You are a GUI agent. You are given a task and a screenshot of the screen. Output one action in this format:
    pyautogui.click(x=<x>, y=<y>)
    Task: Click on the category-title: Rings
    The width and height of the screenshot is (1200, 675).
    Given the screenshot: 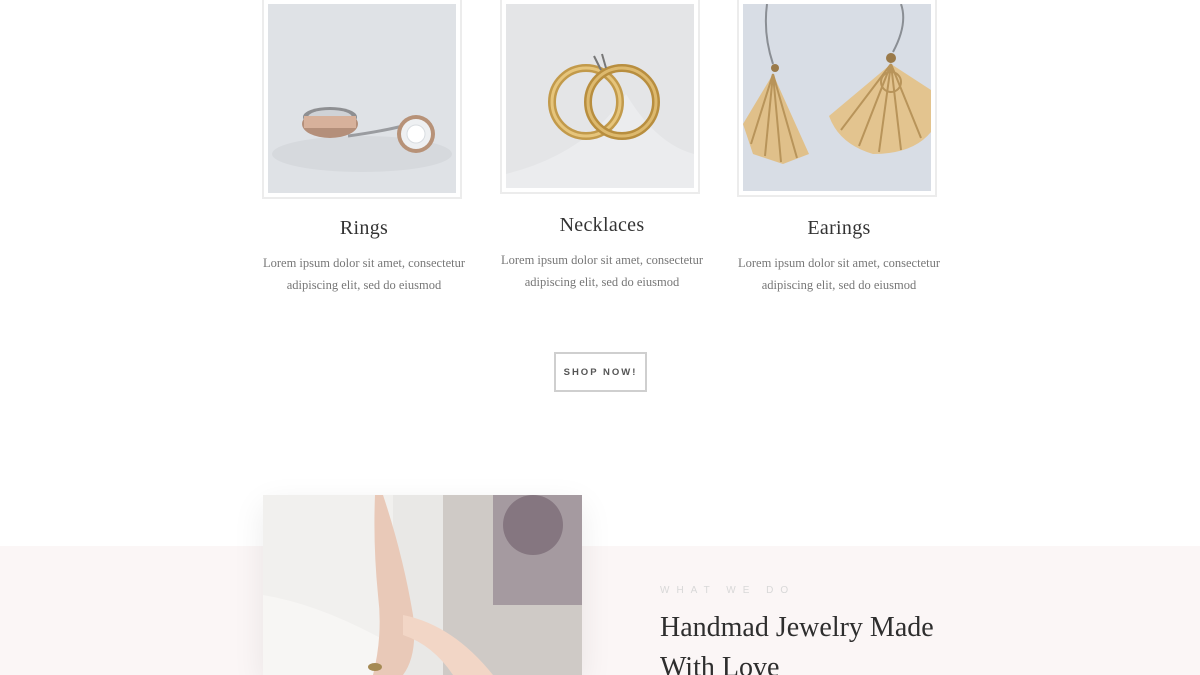 What is the action you would take?
    pyautogui.click(x=364, y=228)
    